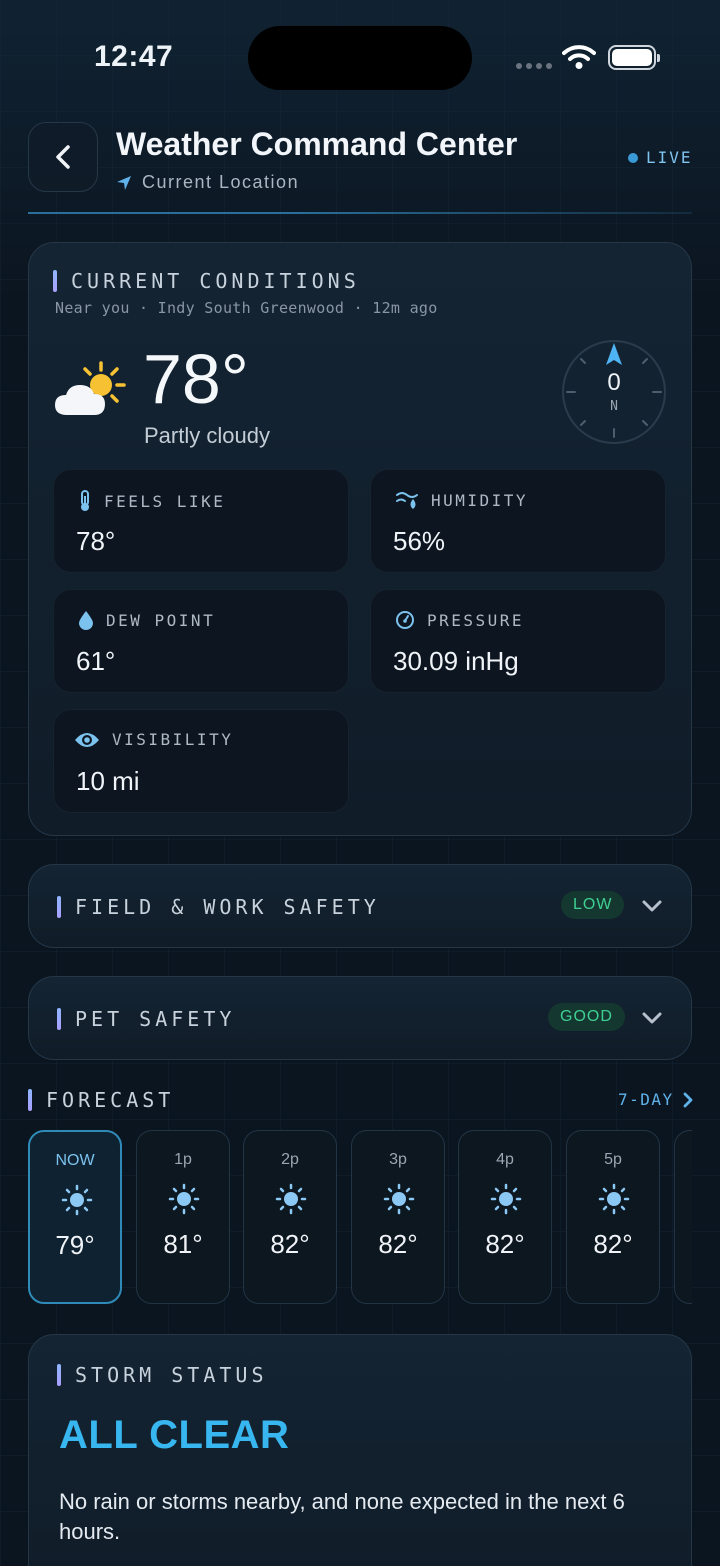 This screenshot has height=1566, width=720. Describe the element at coordinates (360, 213) in the screenshot. I see `header-divider` at that location.